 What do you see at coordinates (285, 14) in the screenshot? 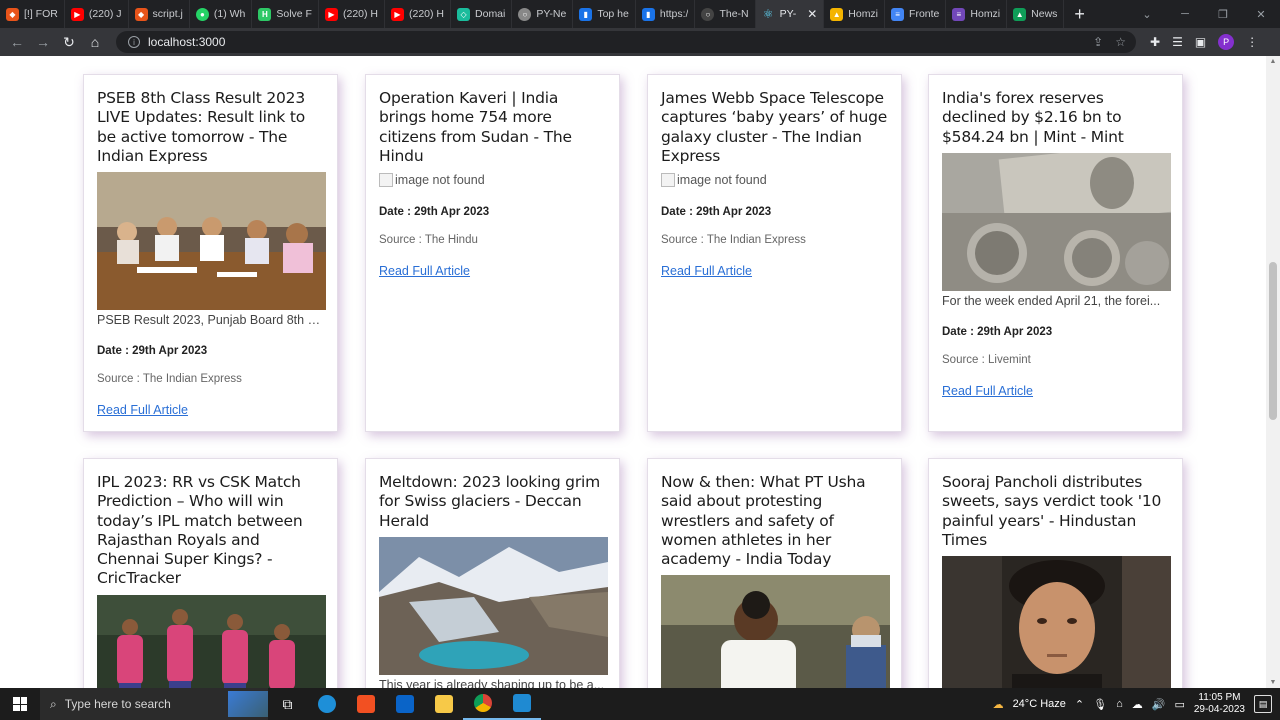
I see `browser-tab: H Solve F` at bounding box center [285, 14].